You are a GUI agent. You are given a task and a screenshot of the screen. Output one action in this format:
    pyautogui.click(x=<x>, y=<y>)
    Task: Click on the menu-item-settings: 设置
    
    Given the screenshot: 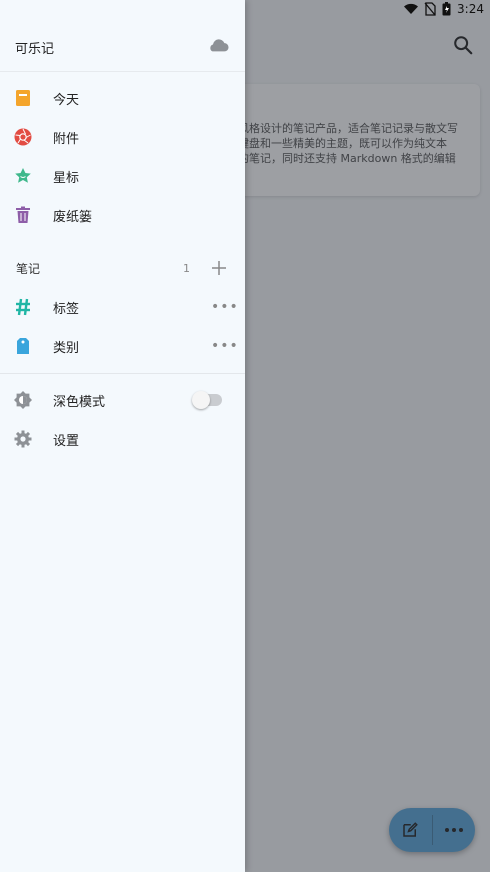 What is the action you would take?
    pyautogui.click(x=122, y=439)
    